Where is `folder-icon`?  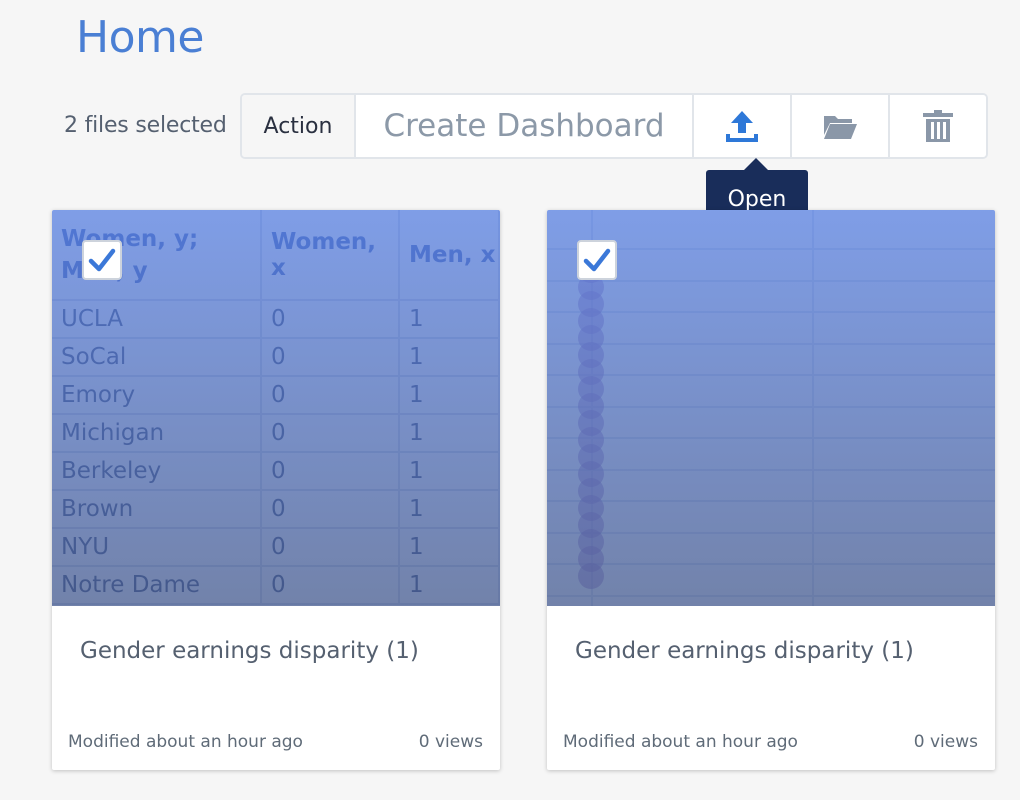 folder-icon is located at coordinates (840, 127).